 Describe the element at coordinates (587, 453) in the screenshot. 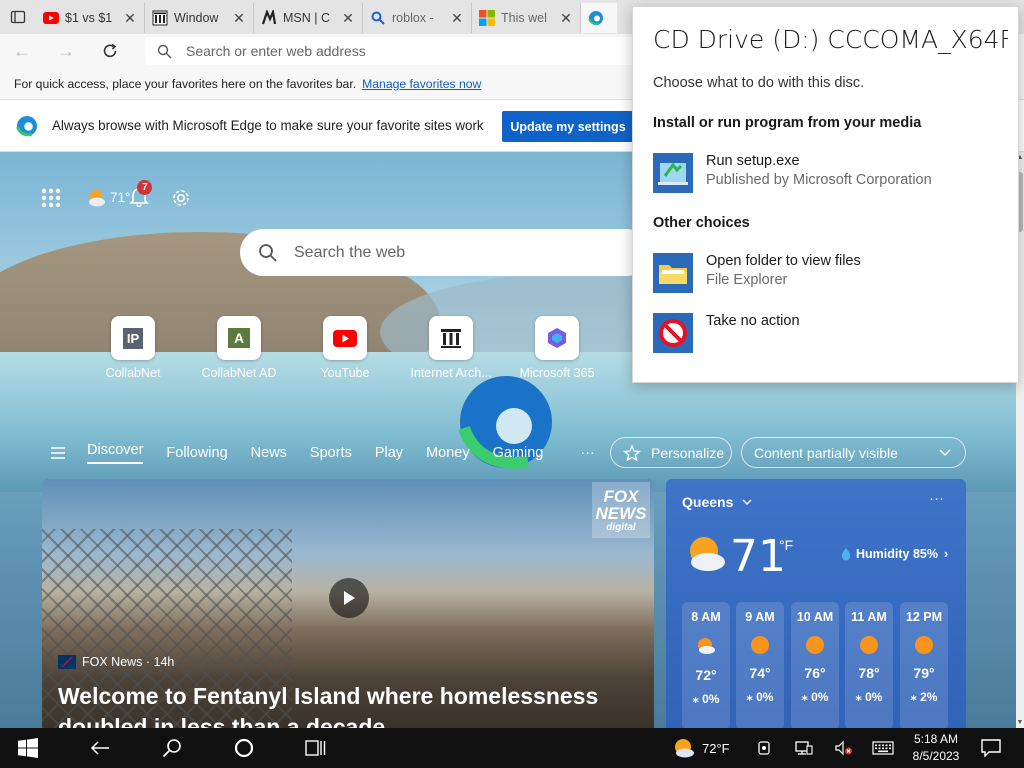

I see `feed-more-button: ···` at that location.